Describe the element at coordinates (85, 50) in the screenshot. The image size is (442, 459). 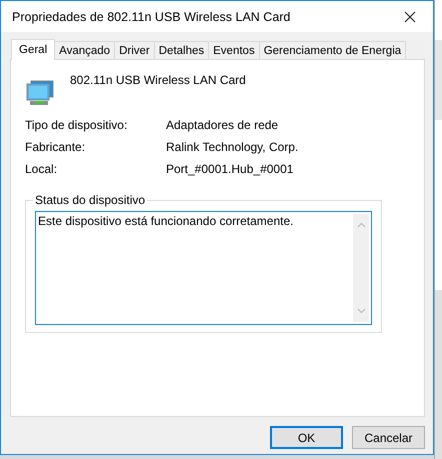
I see `tab: Avançado` at that location.